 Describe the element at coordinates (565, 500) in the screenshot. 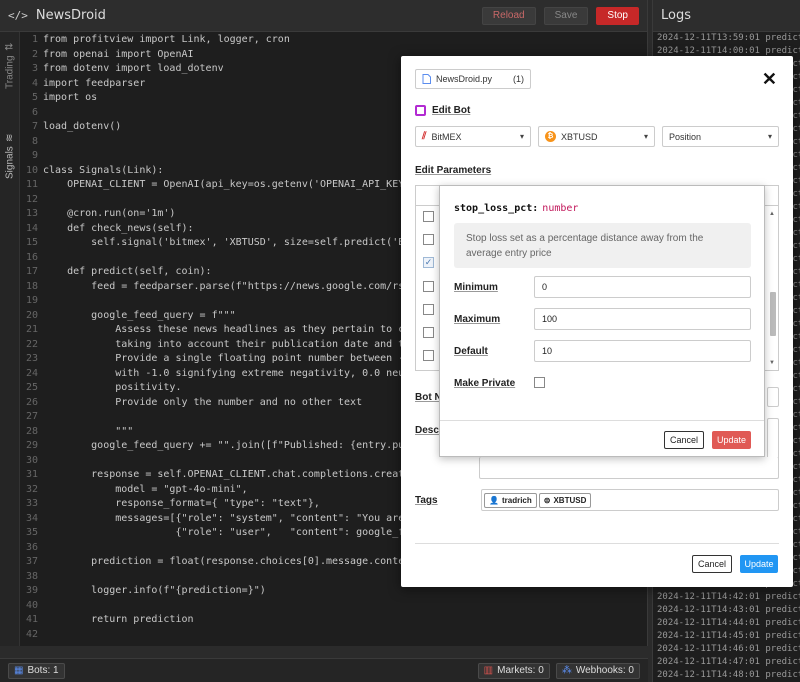

I see `tag-chip: ⊜ XBTUSD` at that location.